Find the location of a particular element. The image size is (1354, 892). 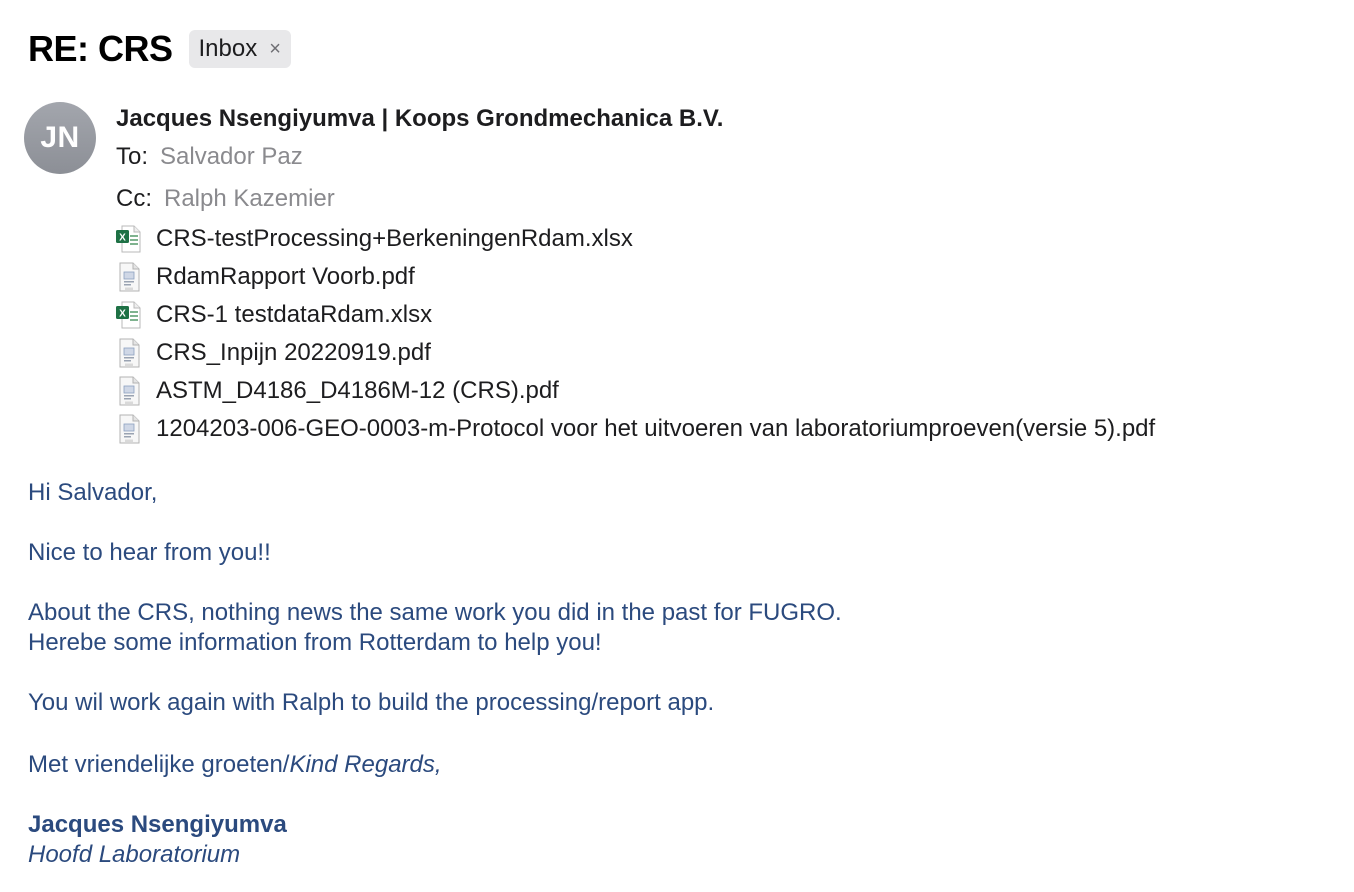

attachment-filename: CRS-testProcessing+BerkeningenRdam.xlsx is located at coordinates (394, 238).